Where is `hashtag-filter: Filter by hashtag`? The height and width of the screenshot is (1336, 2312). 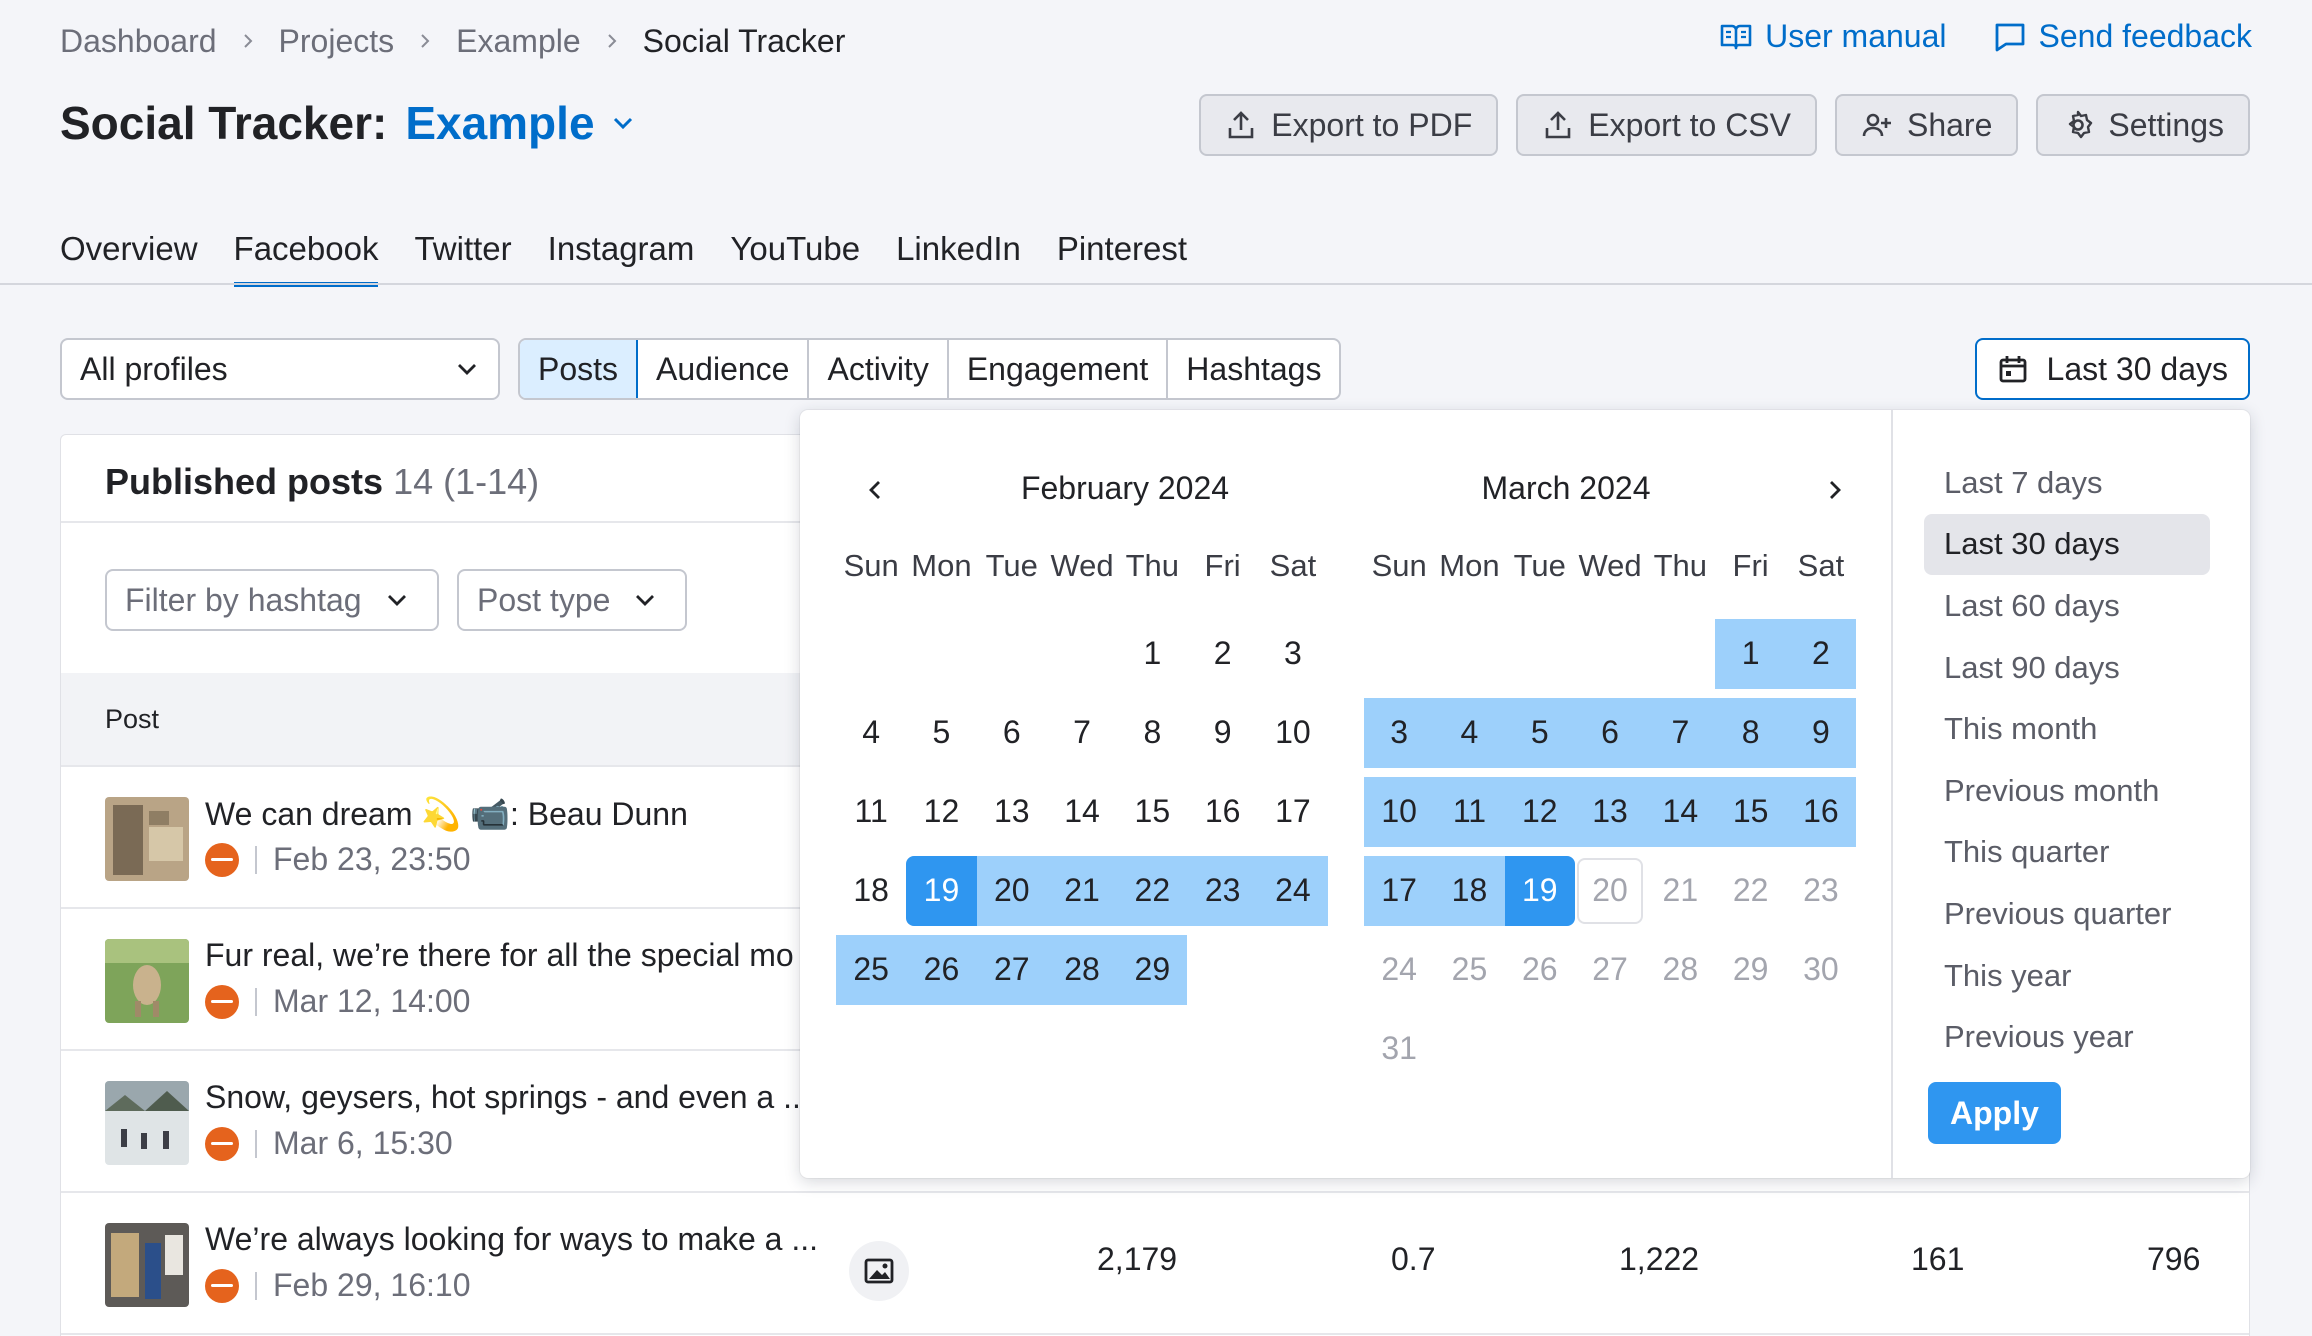 hashtag-filter: Filter by hashtag is located at coordinates (272, 600).